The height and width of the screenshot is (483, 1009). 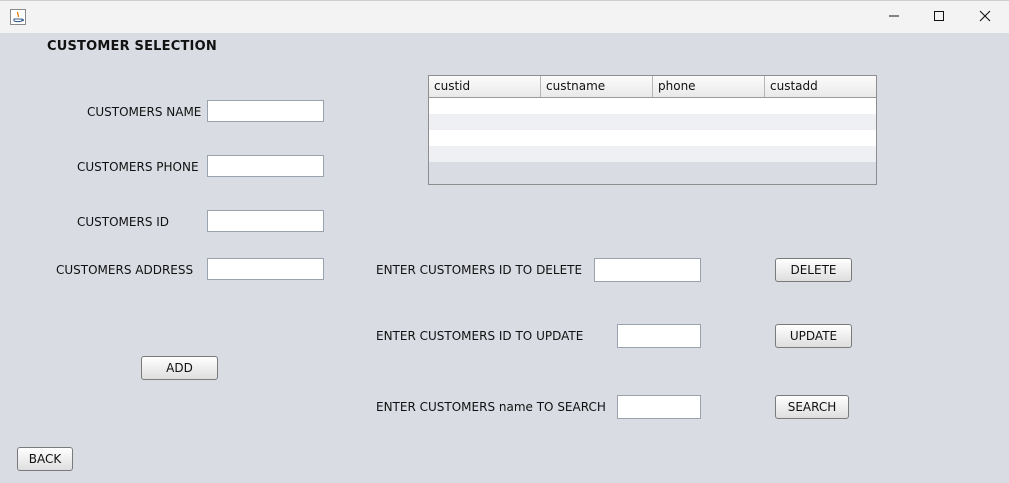 I want to click on minimize-button, so click(x=894, y=17).